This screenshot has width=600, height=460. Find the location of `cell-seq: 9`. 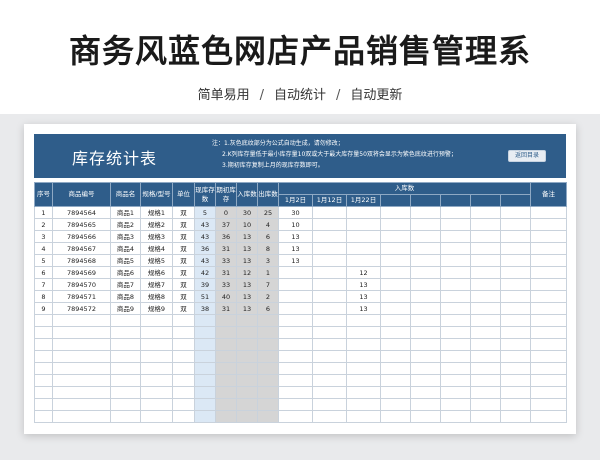

cell-seq: 9 is located at coordinates (43, 308).